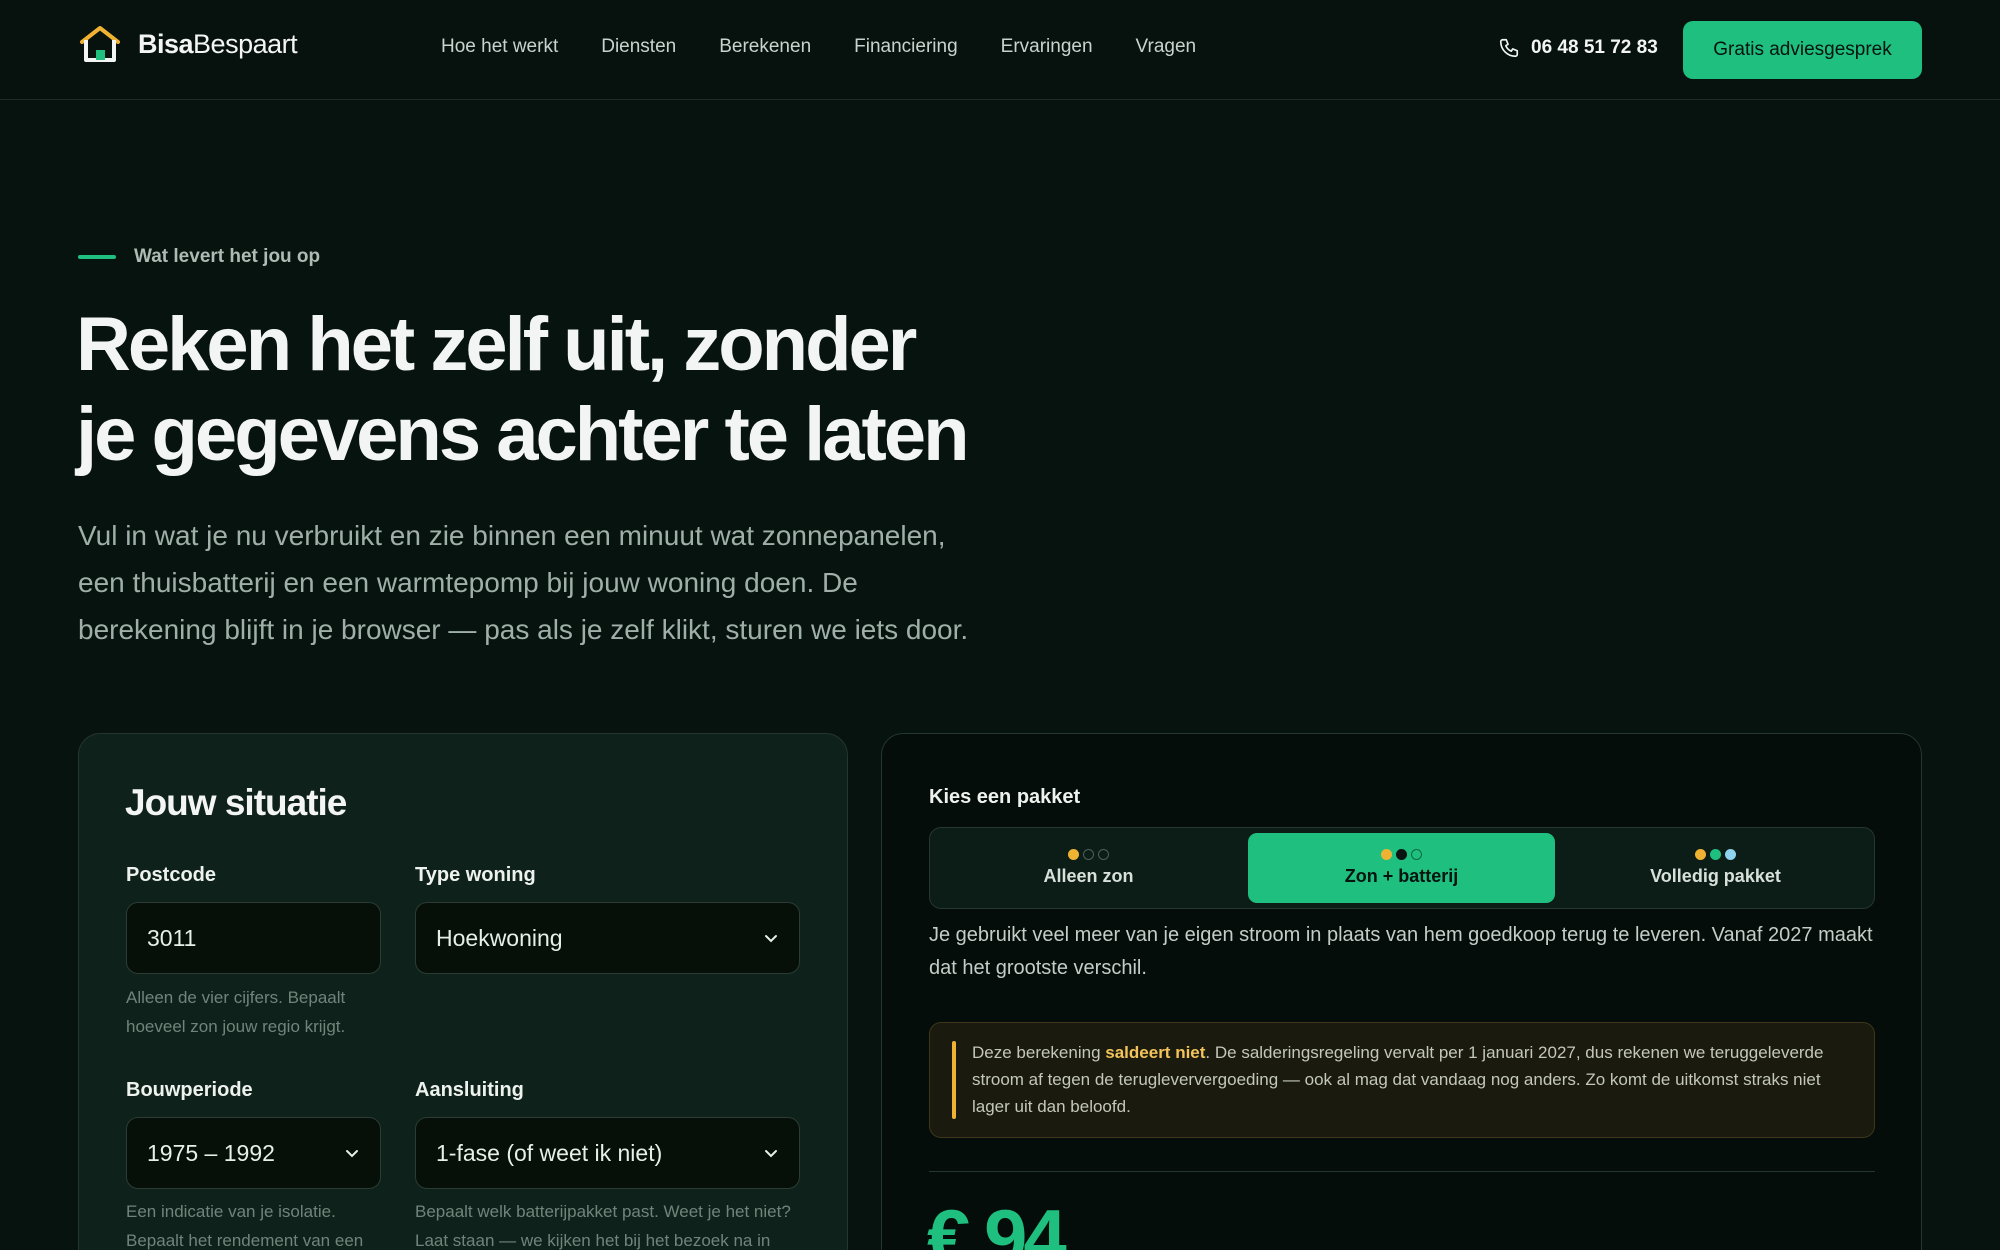 This screenshot has height=1250, width=2000. Describe the element at coordinates (638, 47) in the screenshot. I see `nav-link-diensten: Diensten` at that location.